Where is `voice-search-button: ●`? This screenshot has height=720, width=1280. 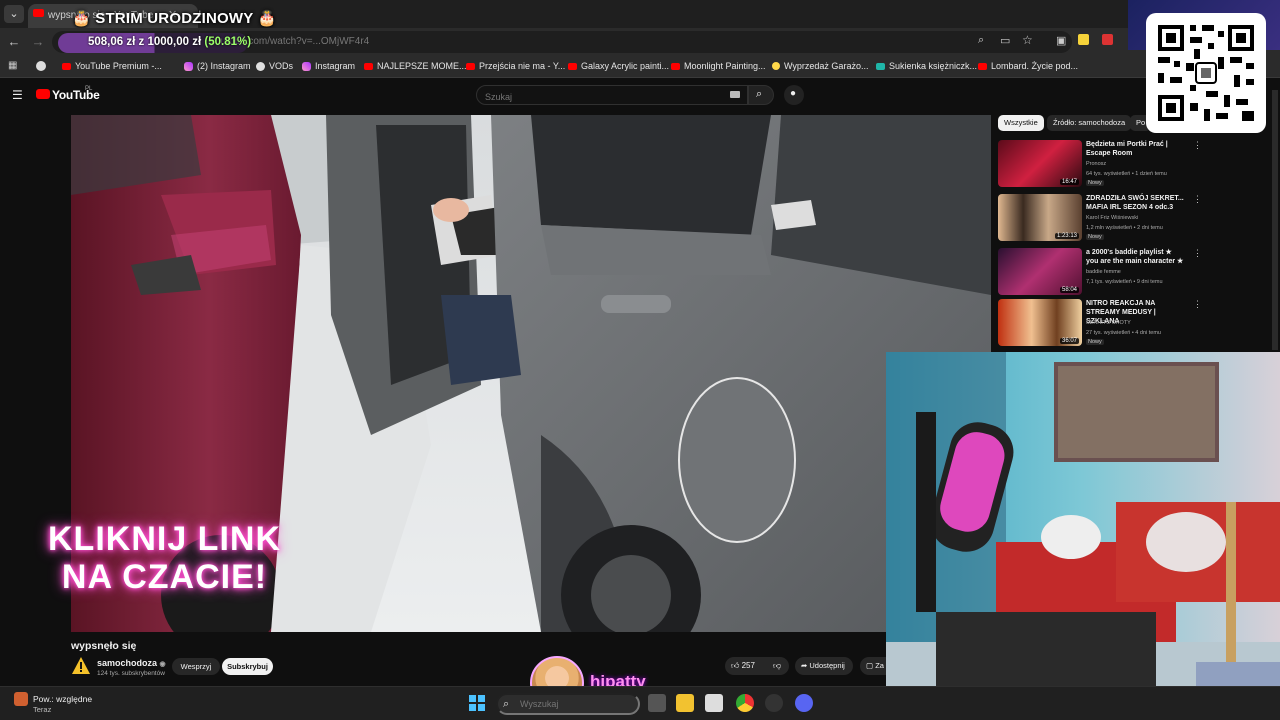 voice-search-button: ● is located at coordinates (794, 95).